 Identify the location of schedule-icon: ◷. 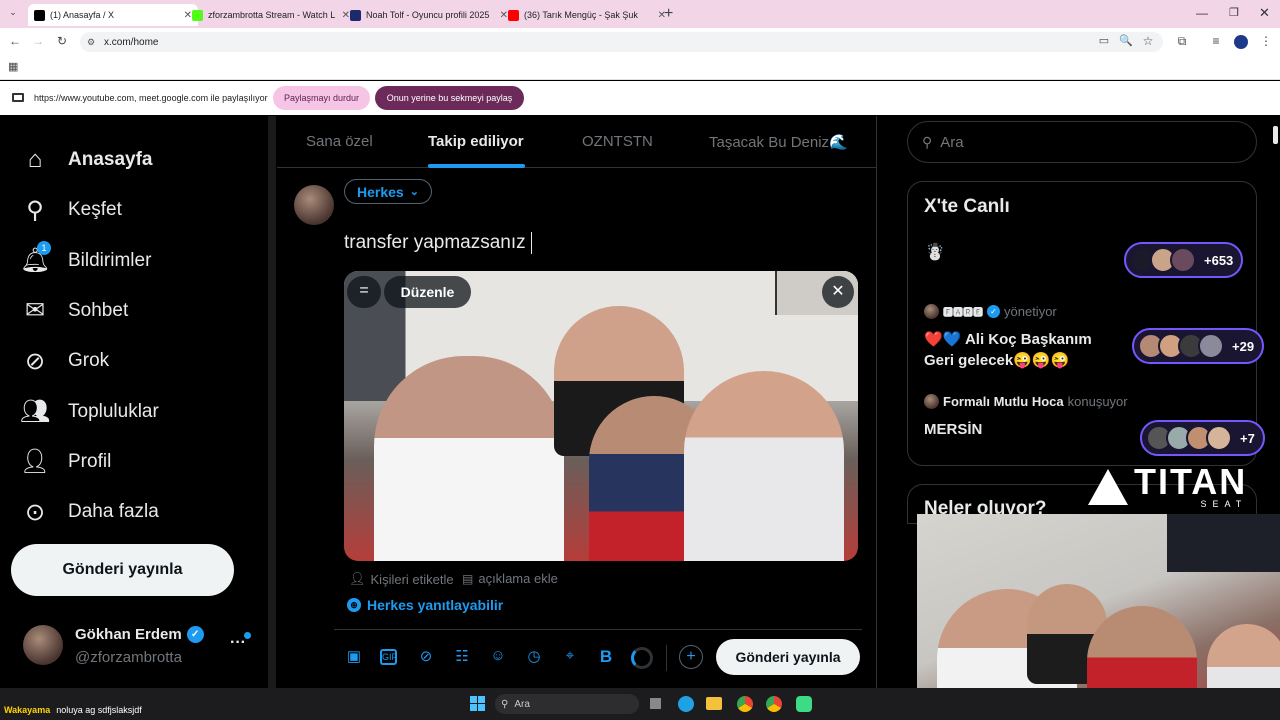
(534, 657).